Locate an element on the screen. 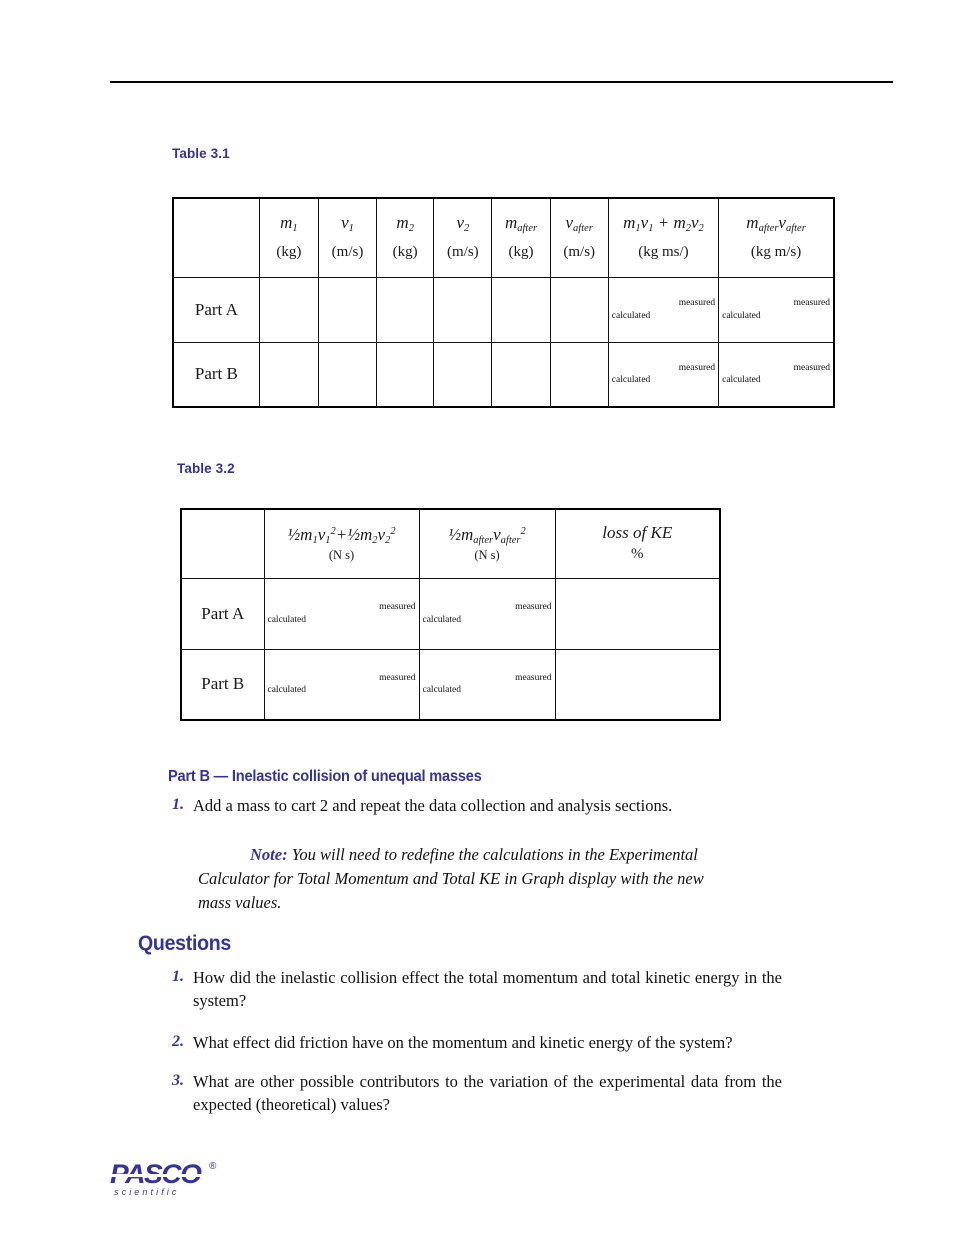 Image resolution: width=954 pixels, height=1235 pixels. list-number: 3. is located at coordinates (178, 1080).